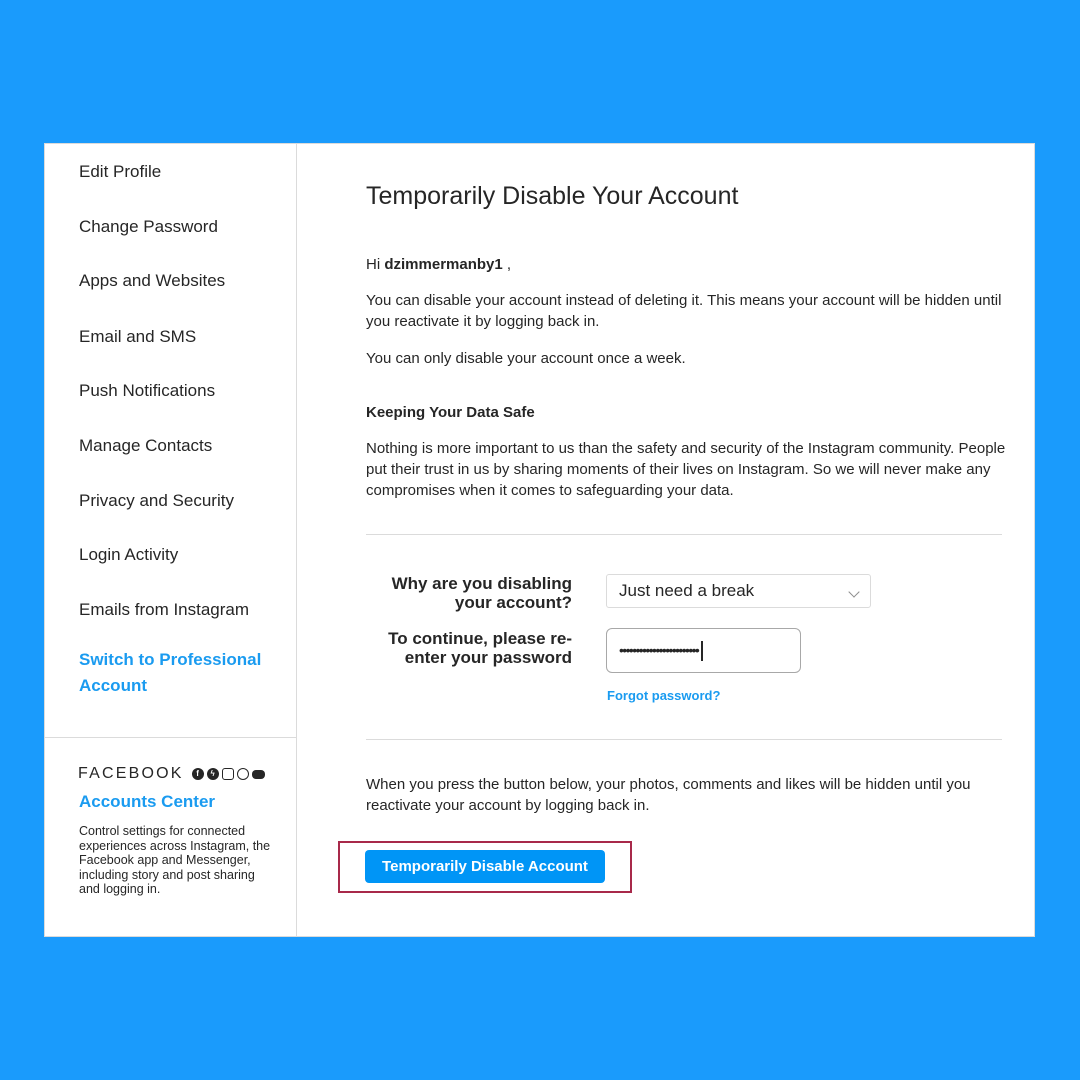 Image resolution: width=1080 pixels, height=1080 pixels. Describe the element at coordinates (552, 196) in the screenshot. I see `page-title: Temporarily Disable Your Account` at that location.